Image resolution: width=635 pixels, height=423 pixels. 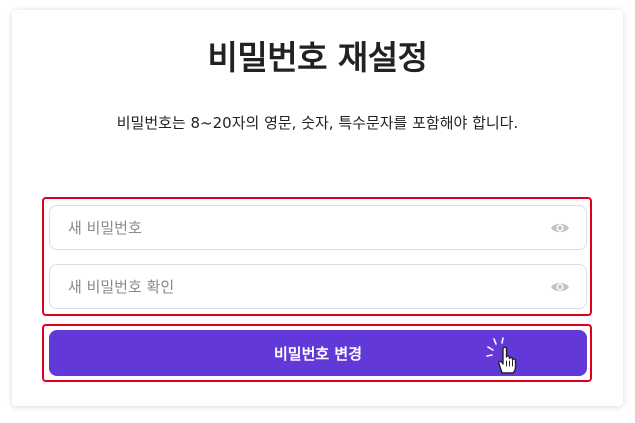 What do you see at coordinates (298, 227) in the screenshot?
I see `new-password-input` at bounding box center [298, 227].